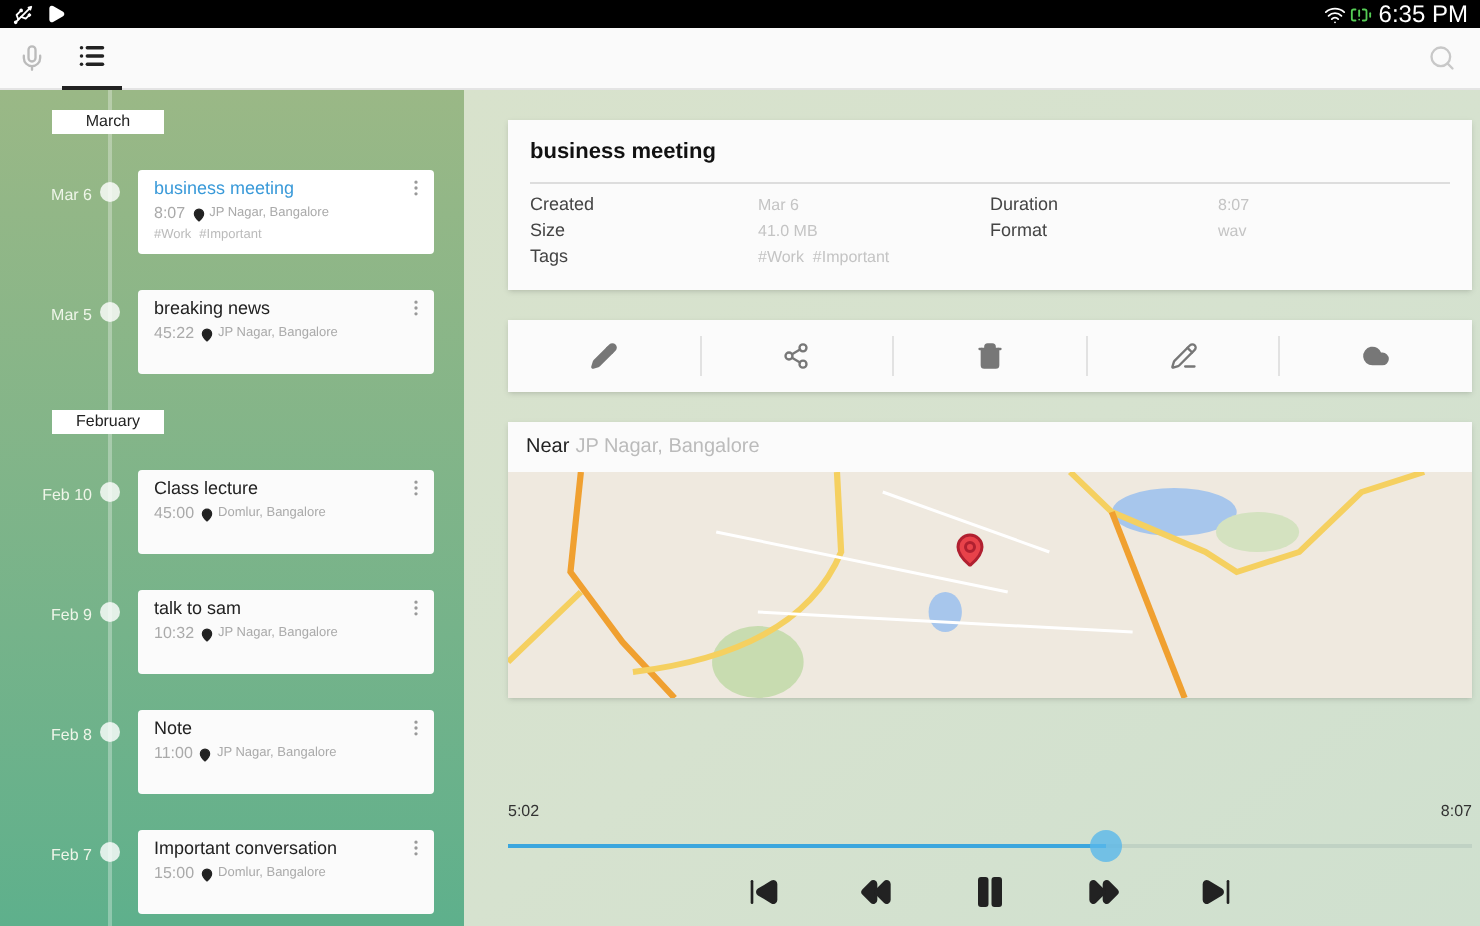 The width and height of the screenshot is (1480, 926). I want to click on skip-back-icon, so click(764, 892).